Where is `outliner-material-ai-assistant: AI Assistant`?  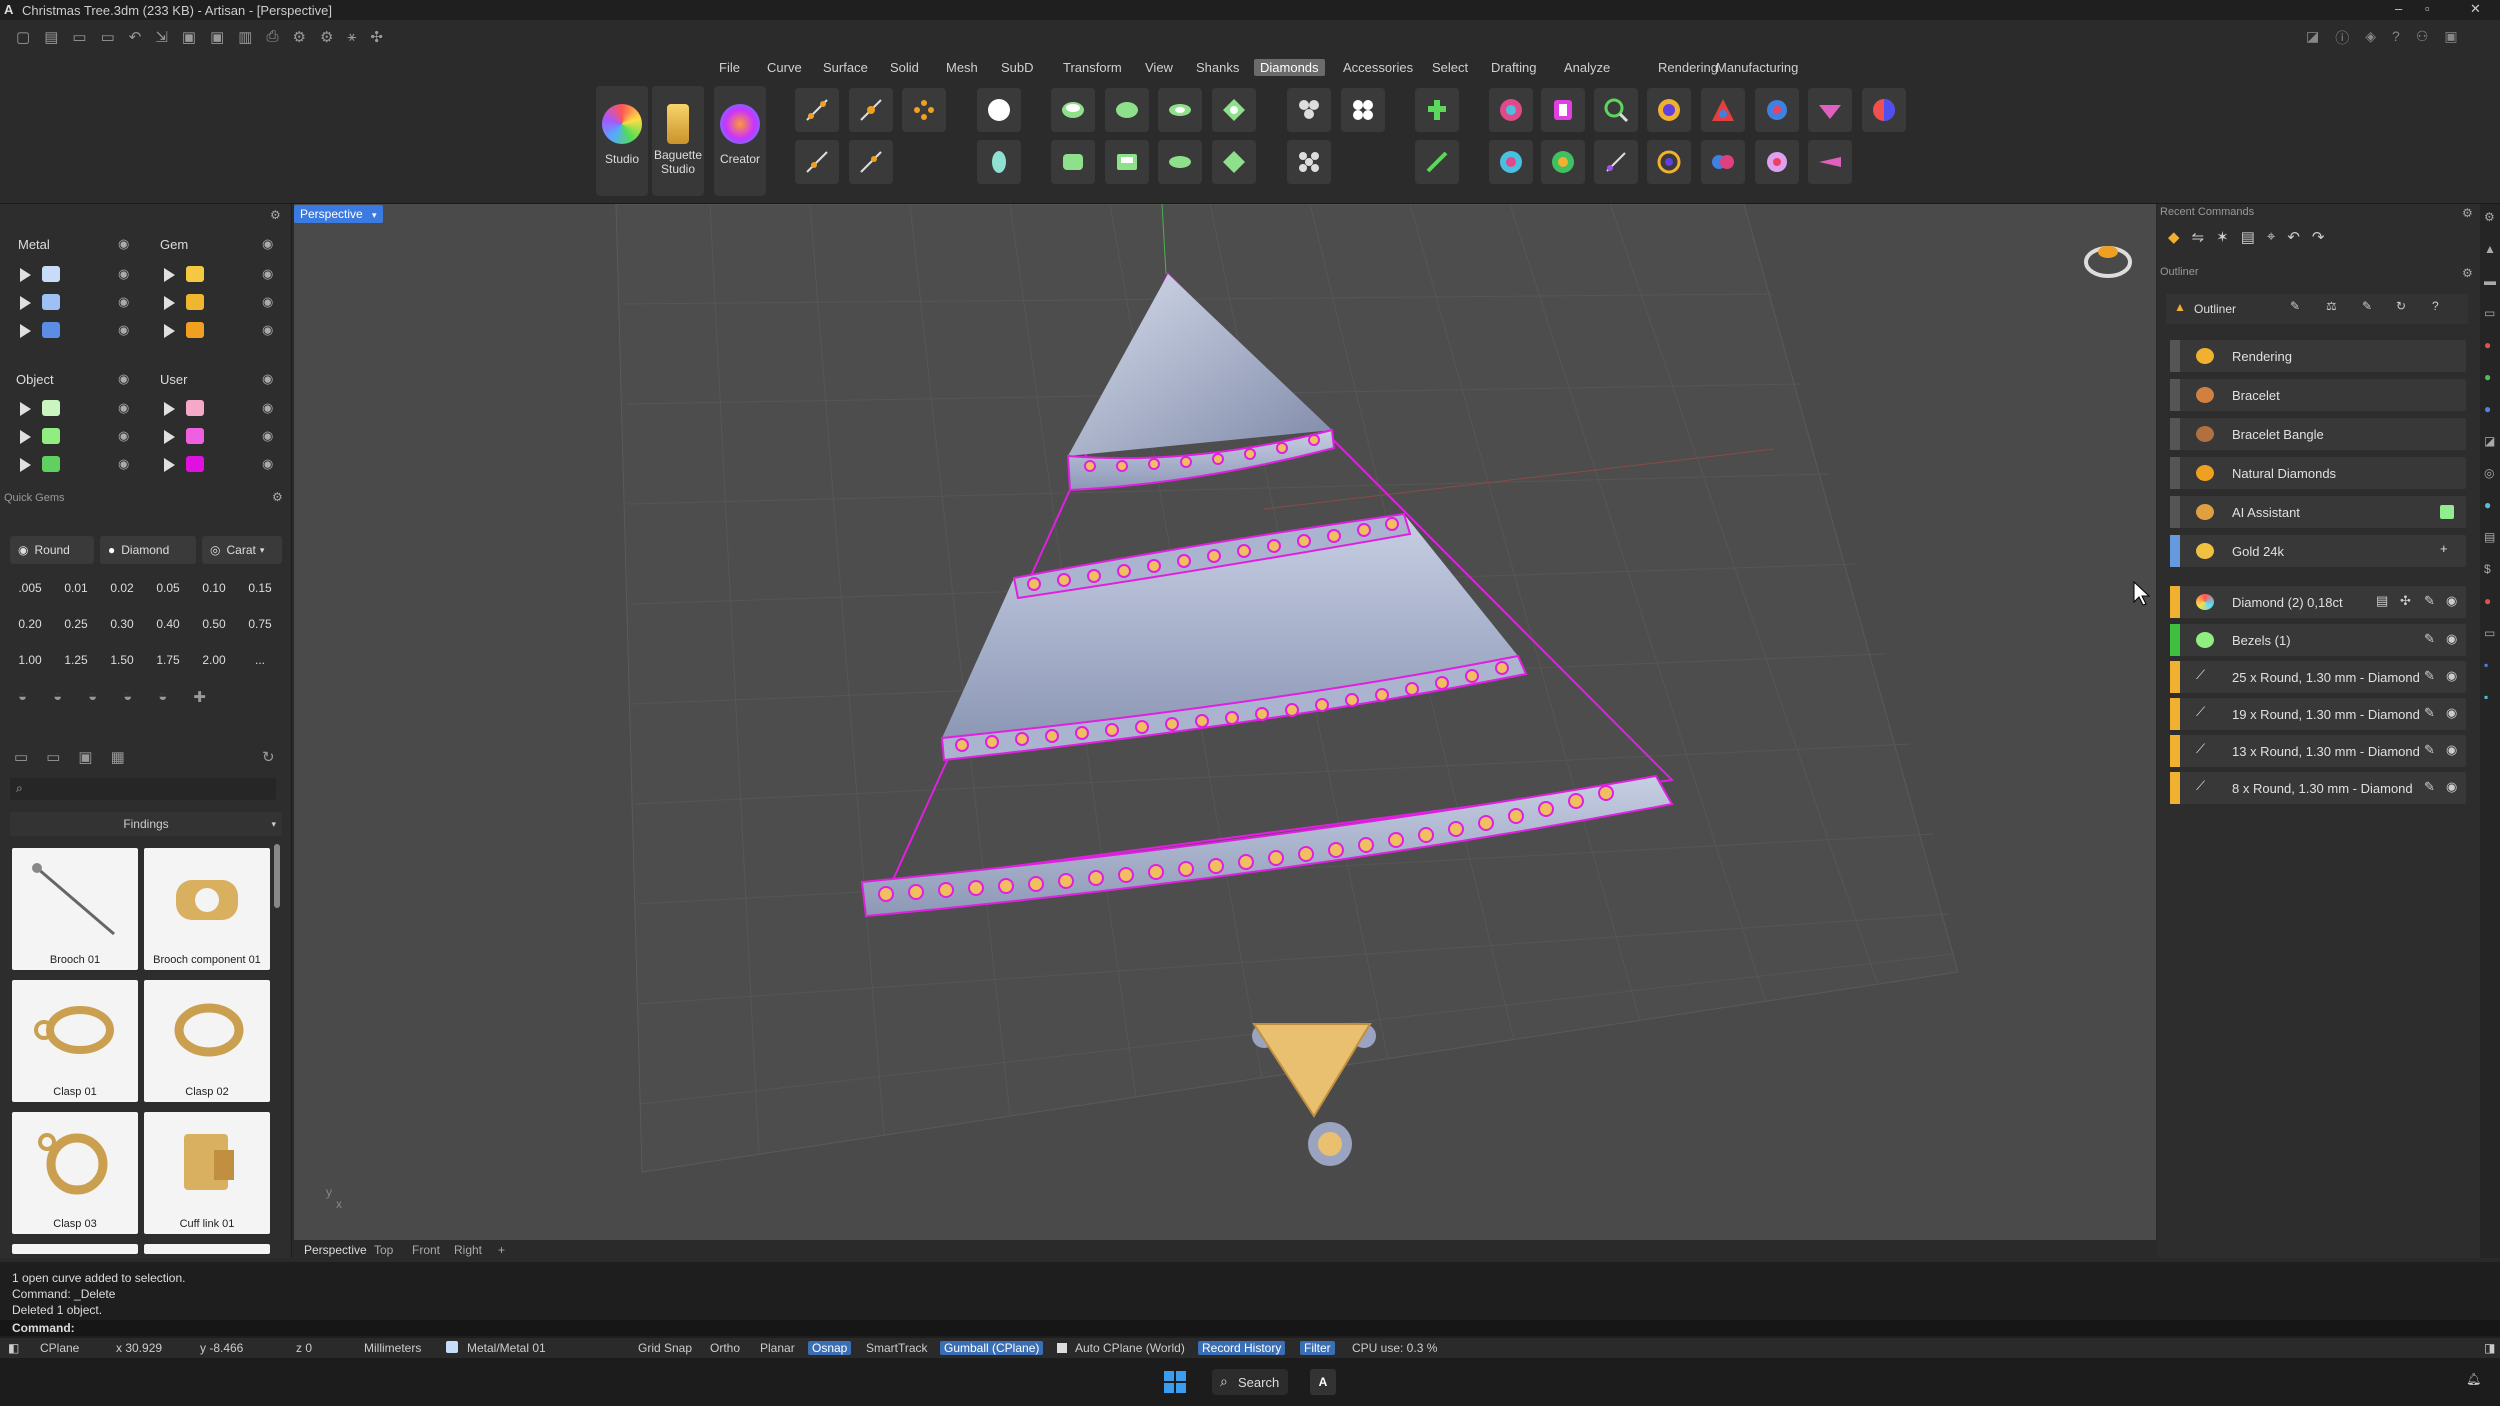
outliner-material-ai-assistant: AI Assistant is located at coordinates (2318, 512).